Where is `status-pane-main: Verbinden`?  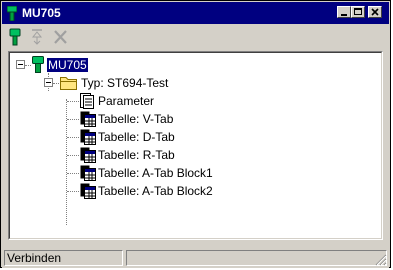
status-pane-main: Verbinden is located at coordinates (63, 258).